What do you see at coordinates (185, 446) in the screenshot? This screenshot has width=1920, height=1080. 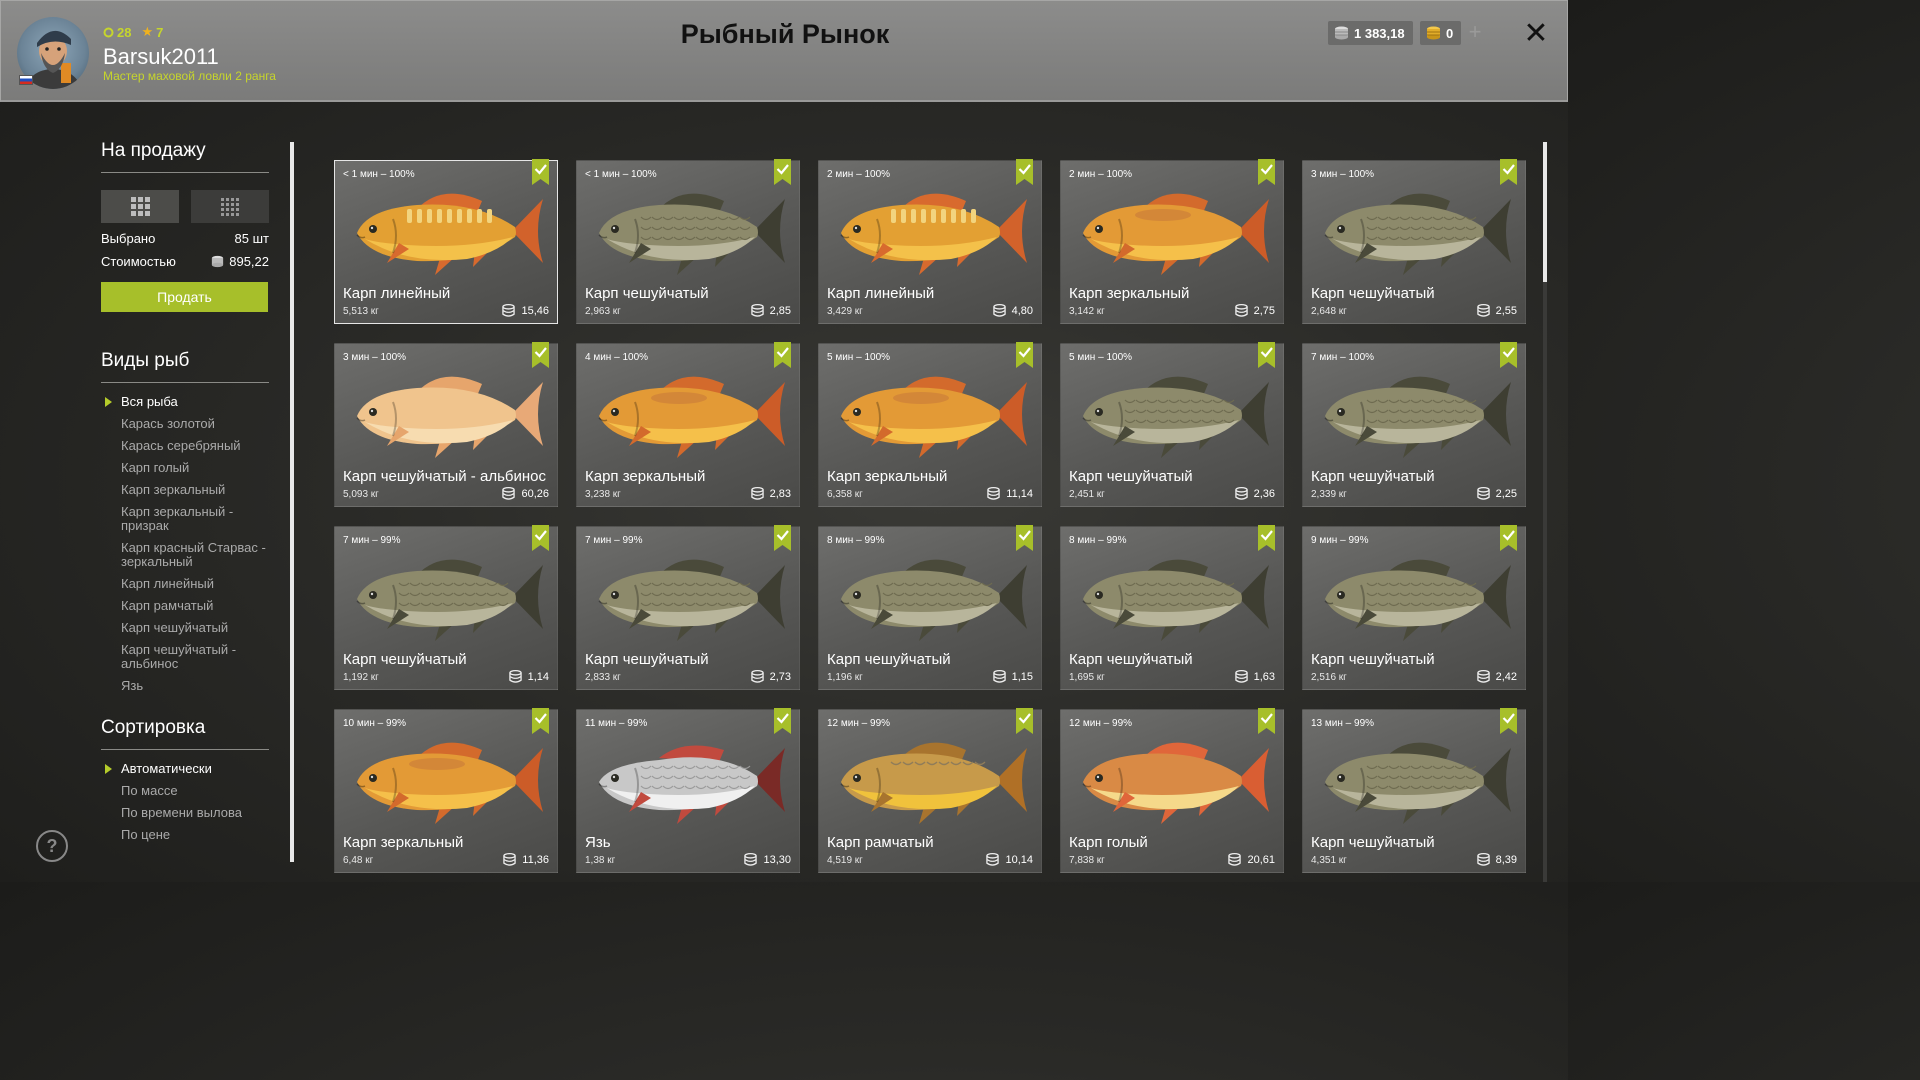 I see `species-filter-item-2: Карась серебряный` at bounding box center [185, 446].